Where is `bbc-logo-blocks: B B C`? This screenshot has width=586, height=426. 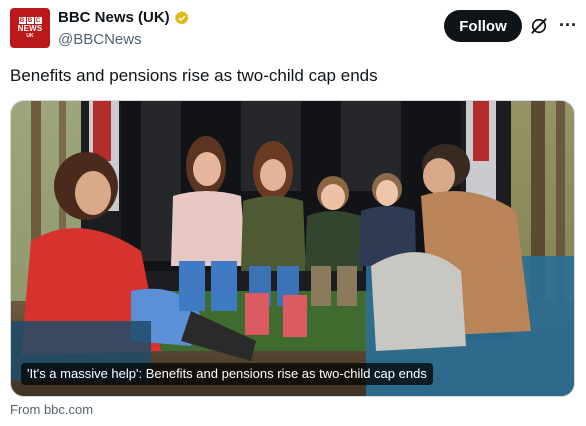 bbc-logo-blocks: B B C is located at coordinates (30, 20).